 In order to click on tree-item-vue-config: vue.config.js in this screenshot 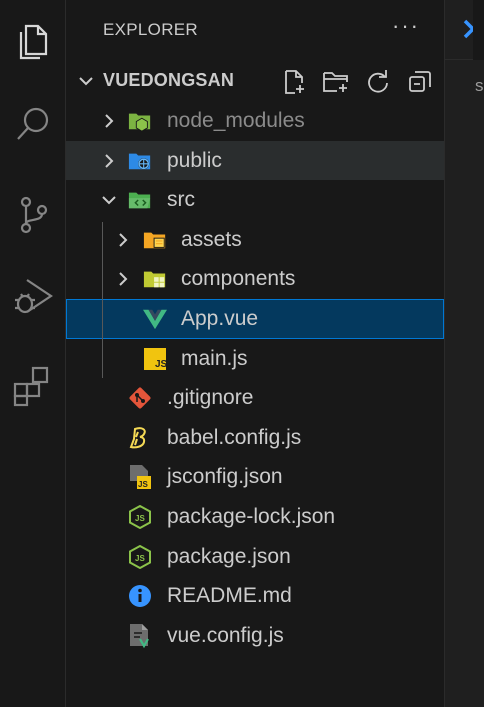, I will do `click(255, 636)`.